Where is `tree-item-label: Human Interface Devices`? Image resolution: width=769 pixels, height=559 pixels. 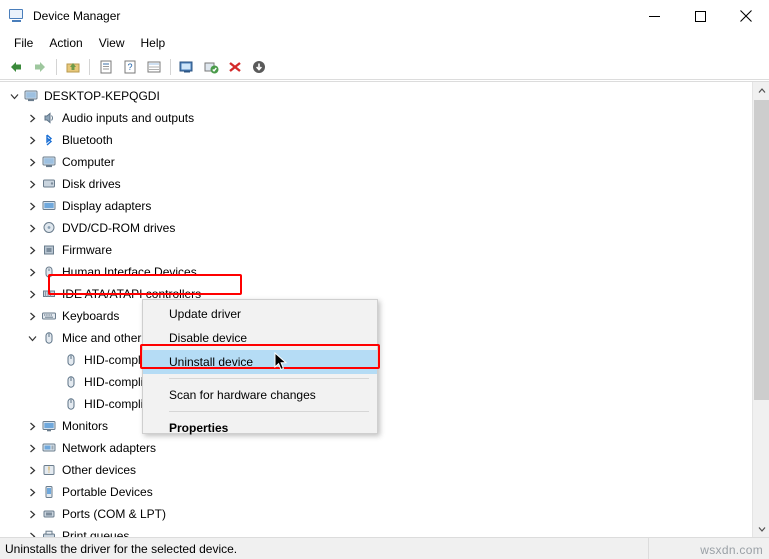
tree-item-label: Human Interface Devices is located at coordinates (129, 272).